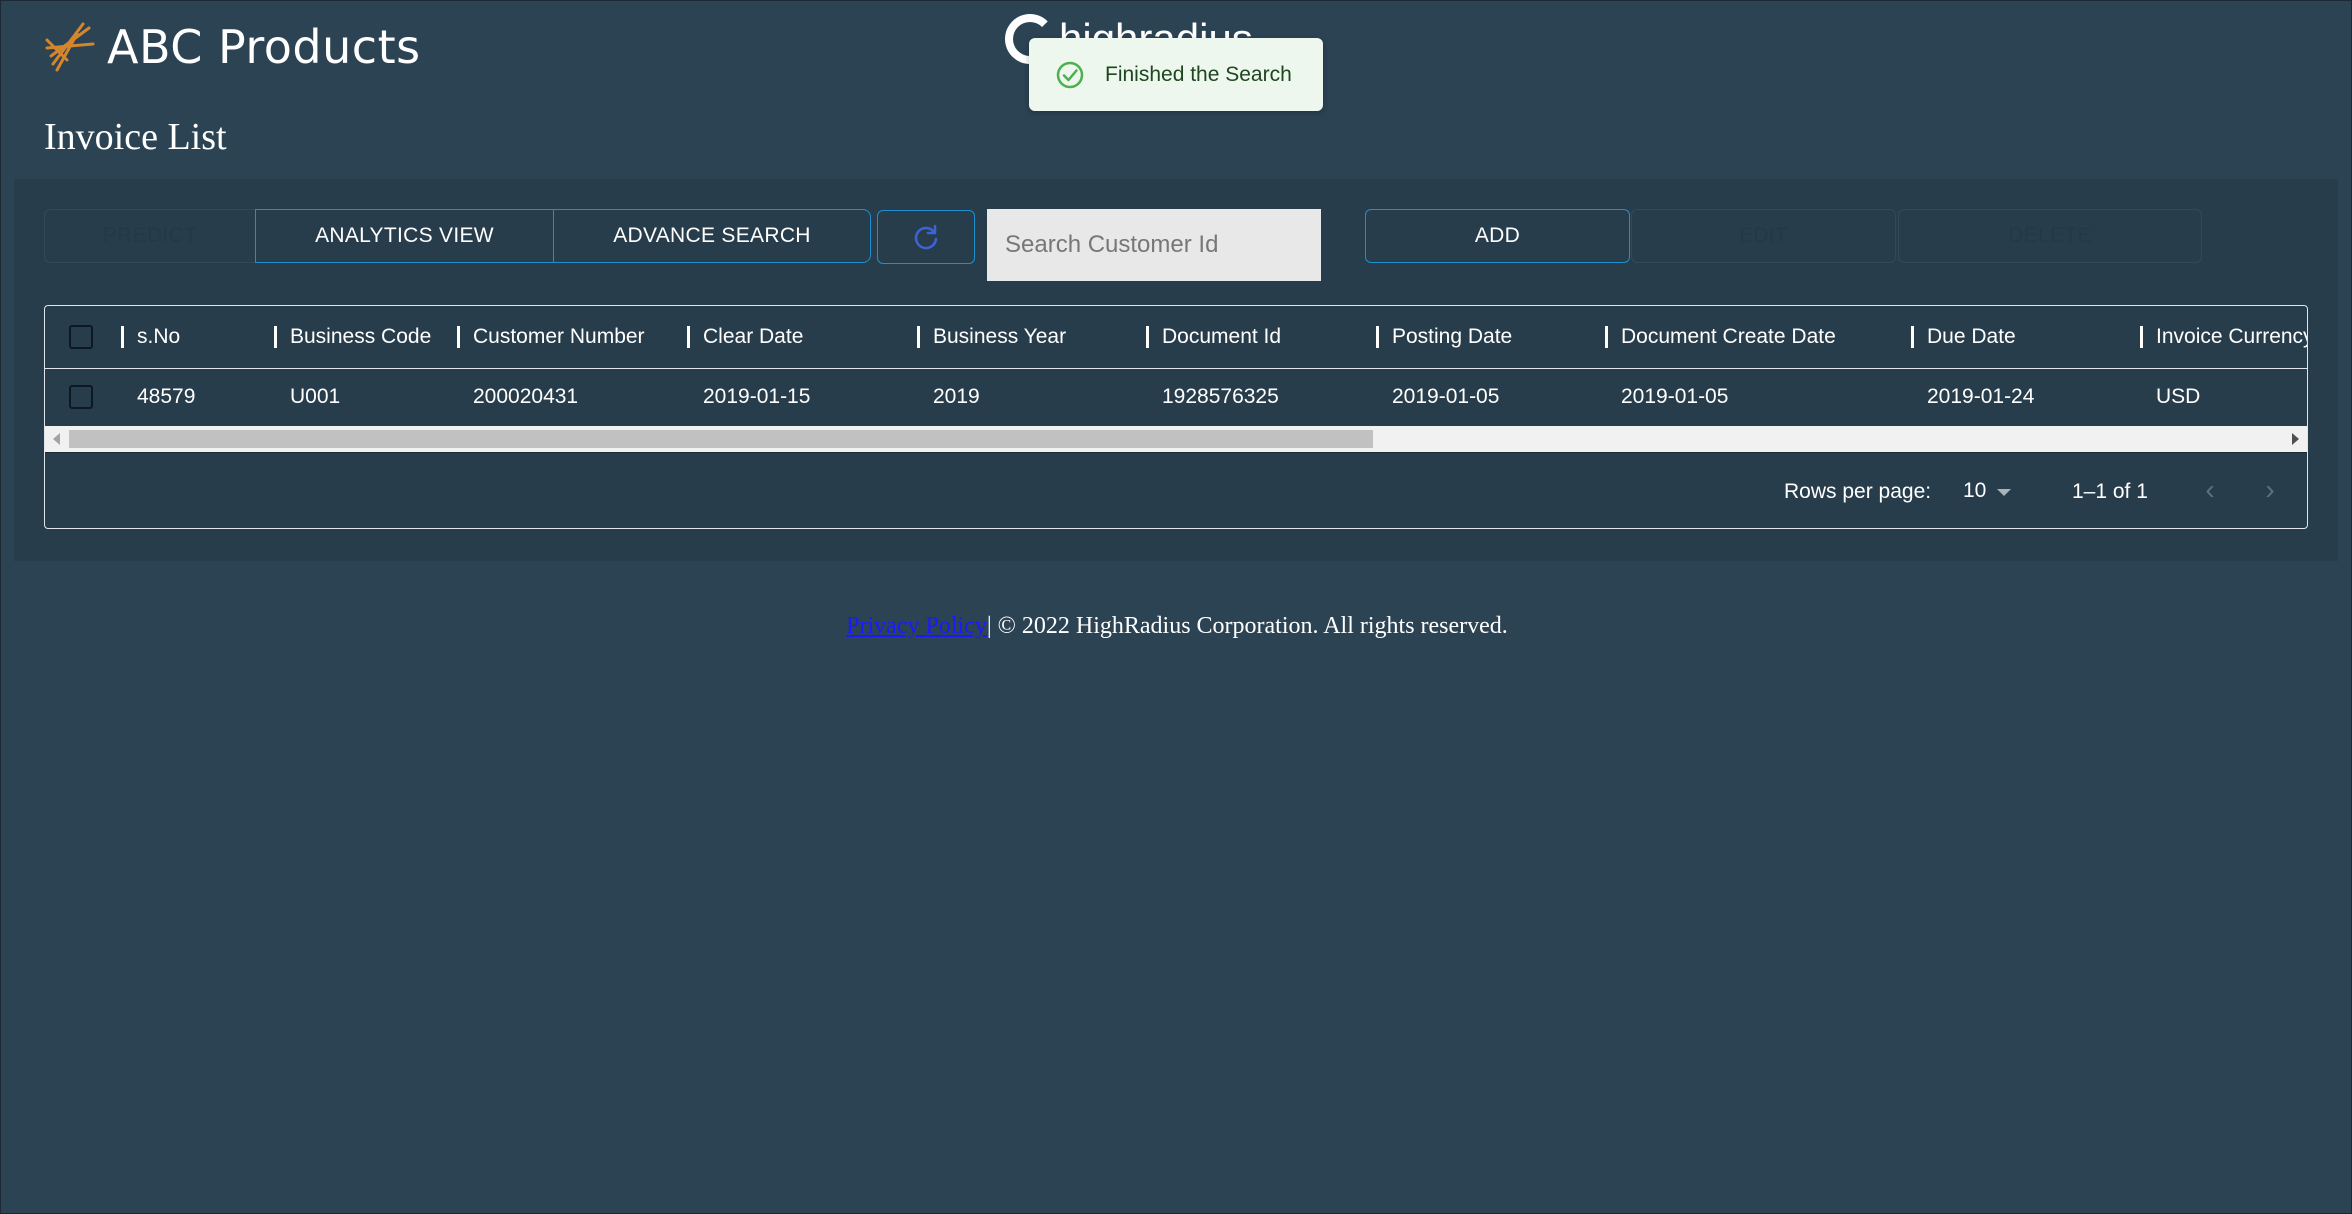 Image resolution: width=2352 pixels, height=1214 pixels. What do you see at coordinates (2231, 337) in the screenshot?
I see `column-header-invoice-currency: Invoice Currency` at bounding box center [2231, 337].